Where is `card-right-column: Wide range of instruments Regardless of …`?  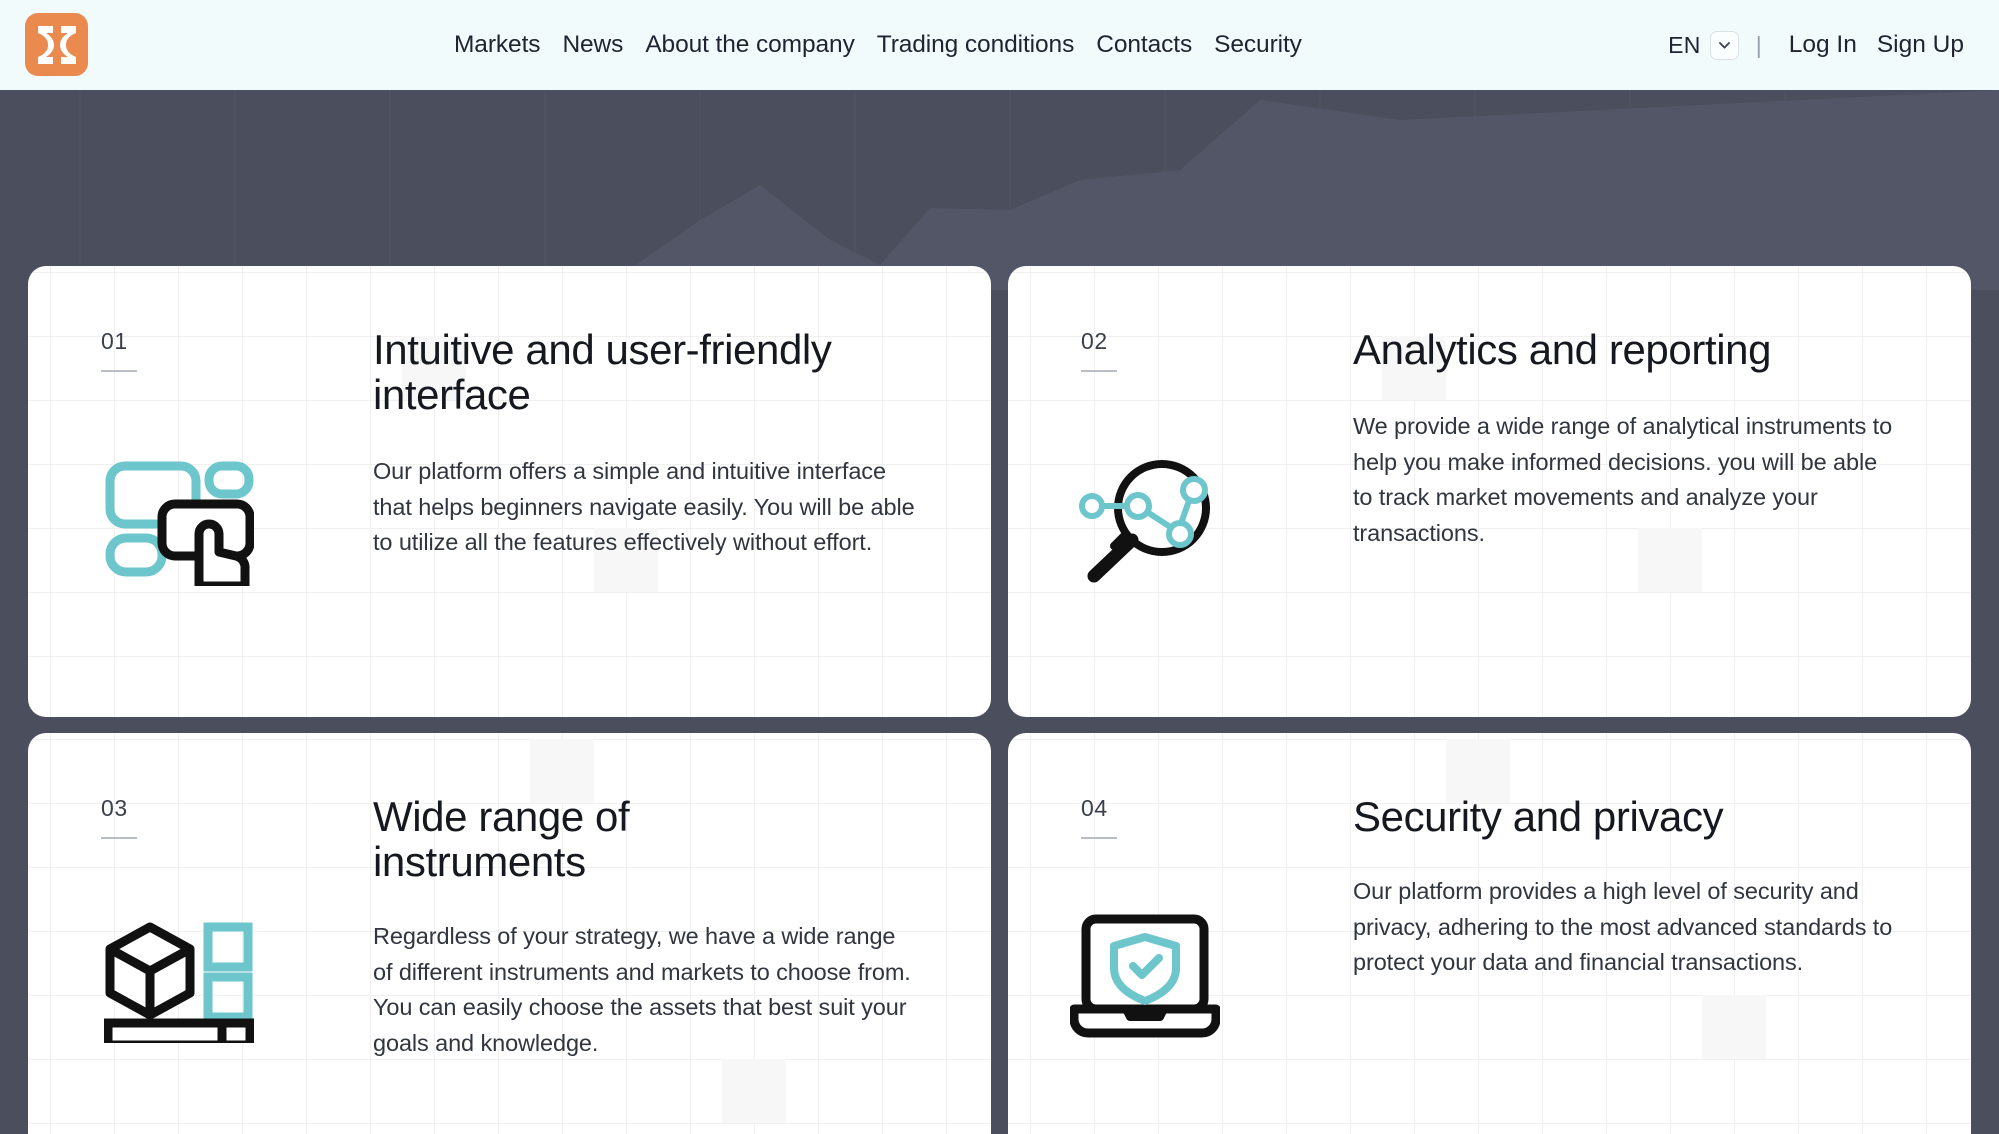 card-right-column: Wide range of instruments Regardless of … is located at coordinates (682, 933).